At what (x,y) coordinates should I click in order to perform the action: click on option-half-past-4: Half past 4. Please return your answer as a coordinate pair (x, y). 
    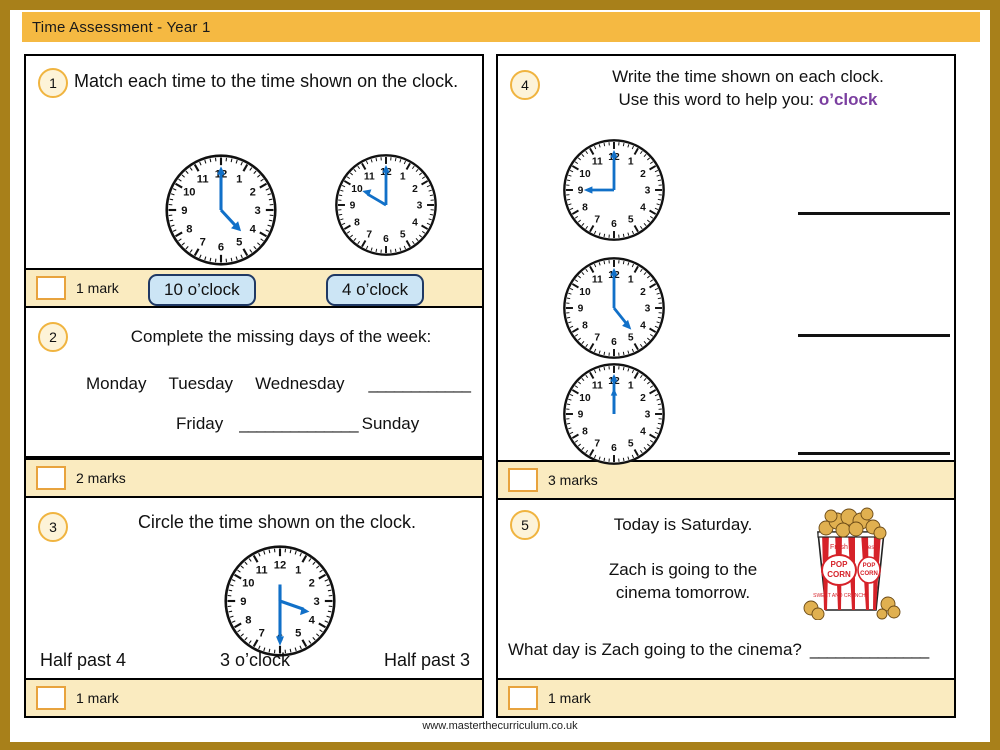
    Looking at the image, I should click on (83, 660).